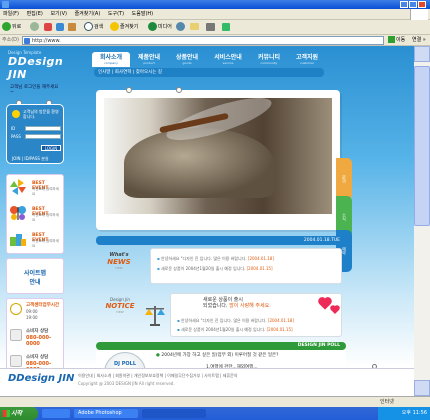 The image size is (430, 420). What do you see at coordinates (27, 41) in the screenshot?
I see `page-icon` at bounding box center [27, 41].